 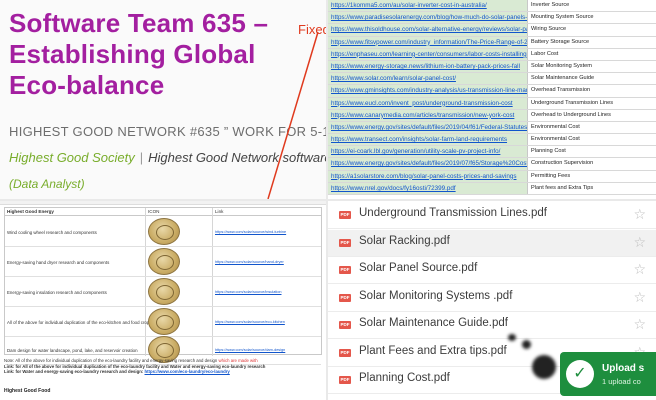 I want to click on file-row: PDF Underground Transmission Lines.pdf ☆, so click(x=492, y=215).